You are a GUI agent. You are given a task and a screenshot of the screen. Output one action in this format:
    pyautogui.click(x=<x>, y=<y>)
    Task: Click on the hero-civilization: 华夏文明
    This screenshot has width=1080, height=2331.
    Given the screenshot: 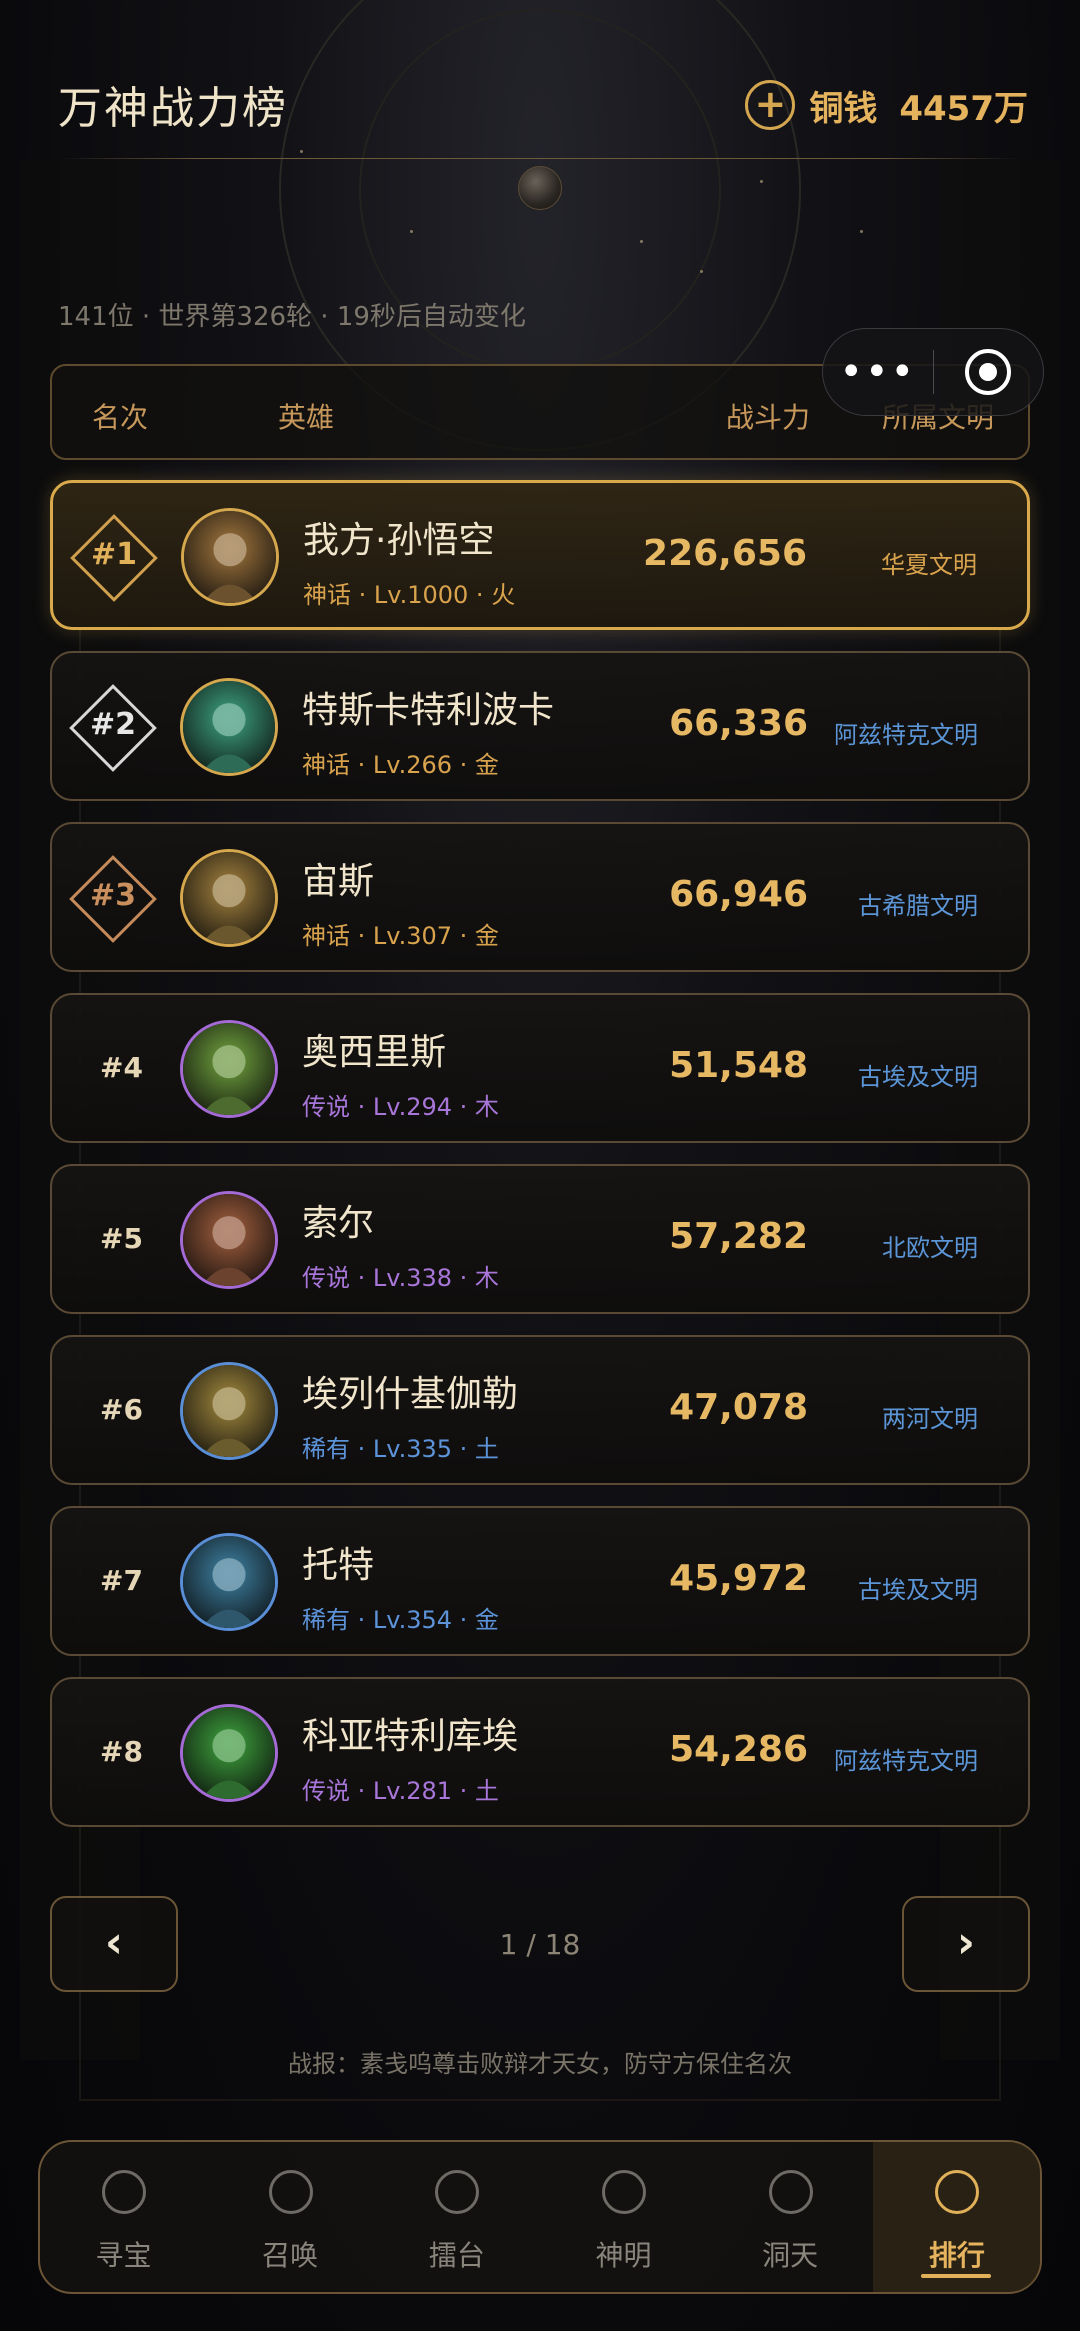 What is the action you would take?
    pyautogui.click(x=929, y=565)
    